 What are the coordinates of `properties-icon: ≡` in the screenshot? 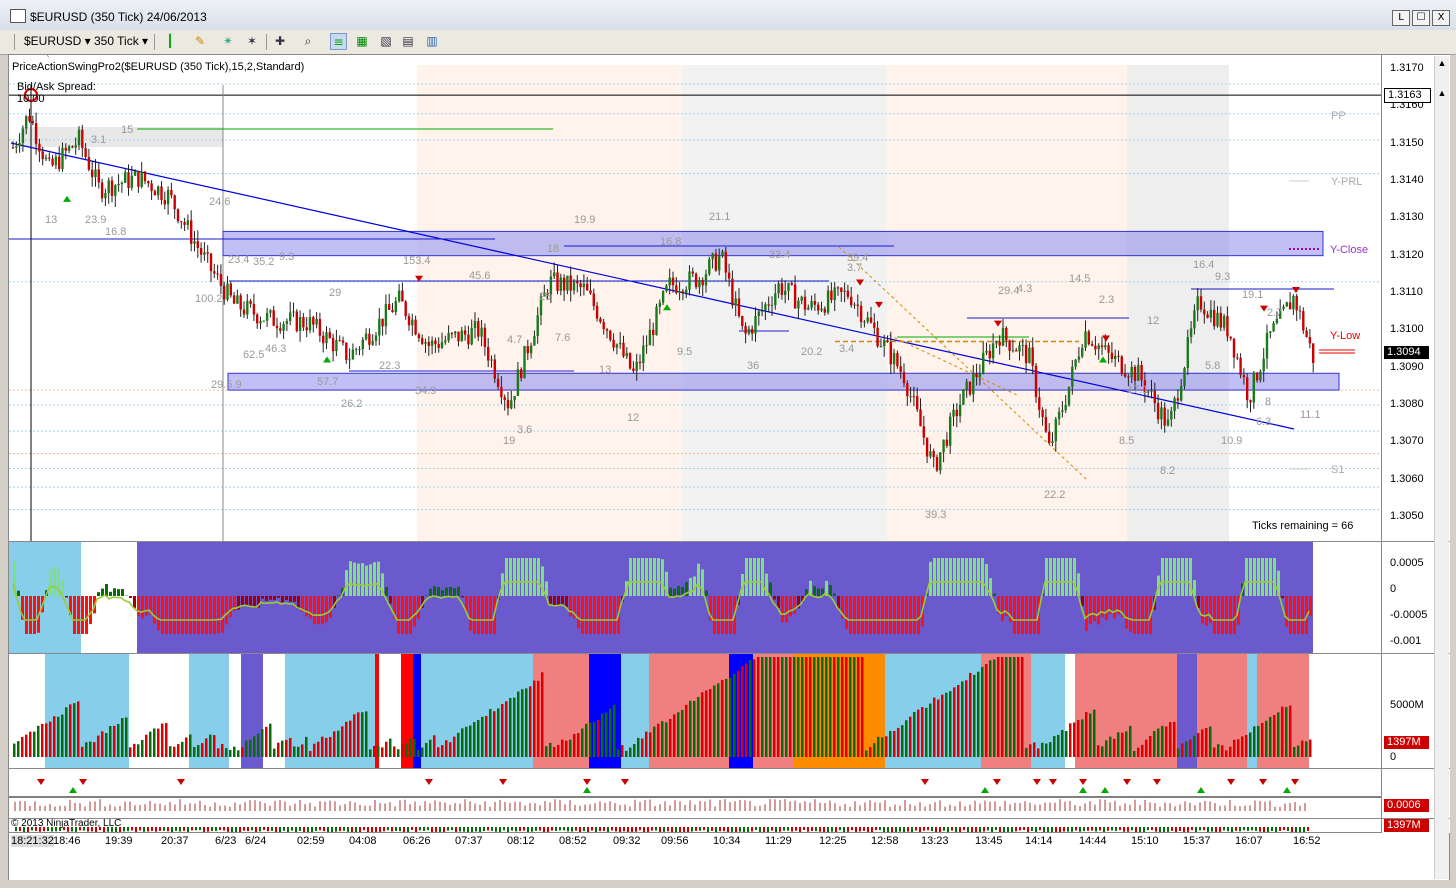 It's located at (338, 41).